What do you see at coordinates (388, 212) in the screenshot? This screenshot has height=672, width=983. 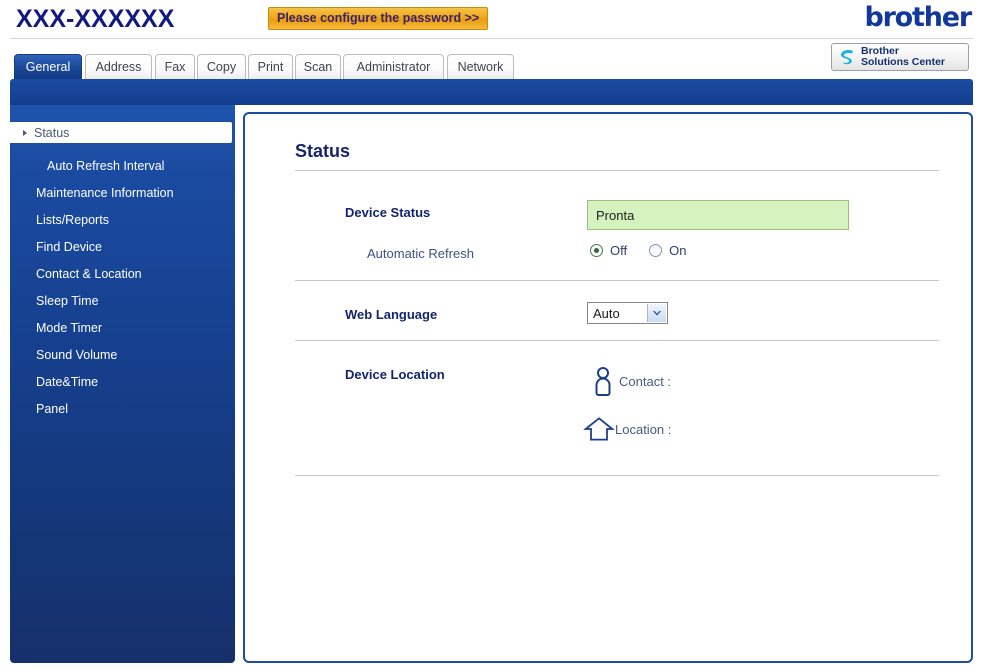 I see `device-status-label: Device Status` at bounding box center [388, 212].